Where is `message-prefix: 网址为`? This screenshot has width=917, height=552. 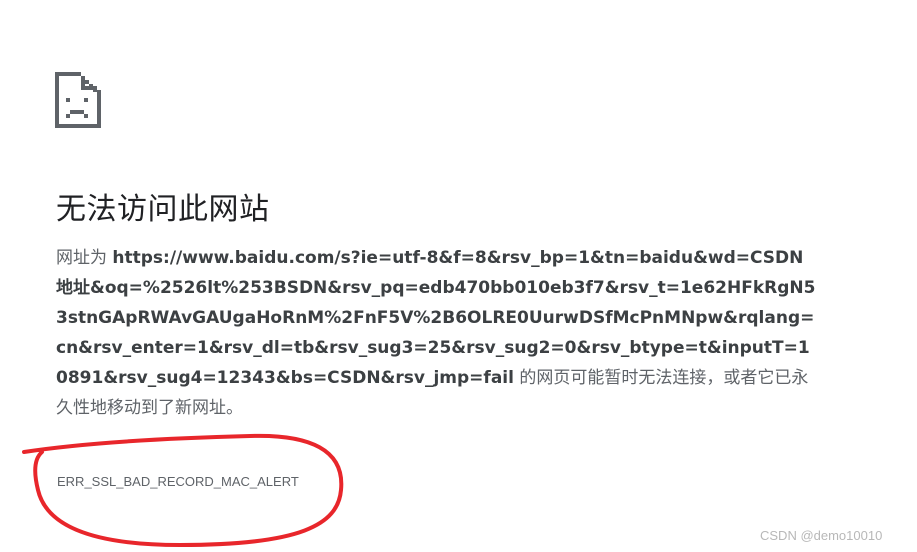
message-prefix: 网址为 is located at coordinates (84, 258).